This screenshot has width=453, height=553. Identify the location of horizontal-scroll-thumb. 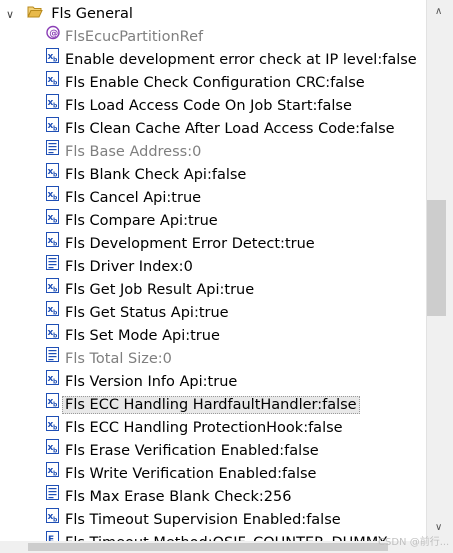
(208, 547).